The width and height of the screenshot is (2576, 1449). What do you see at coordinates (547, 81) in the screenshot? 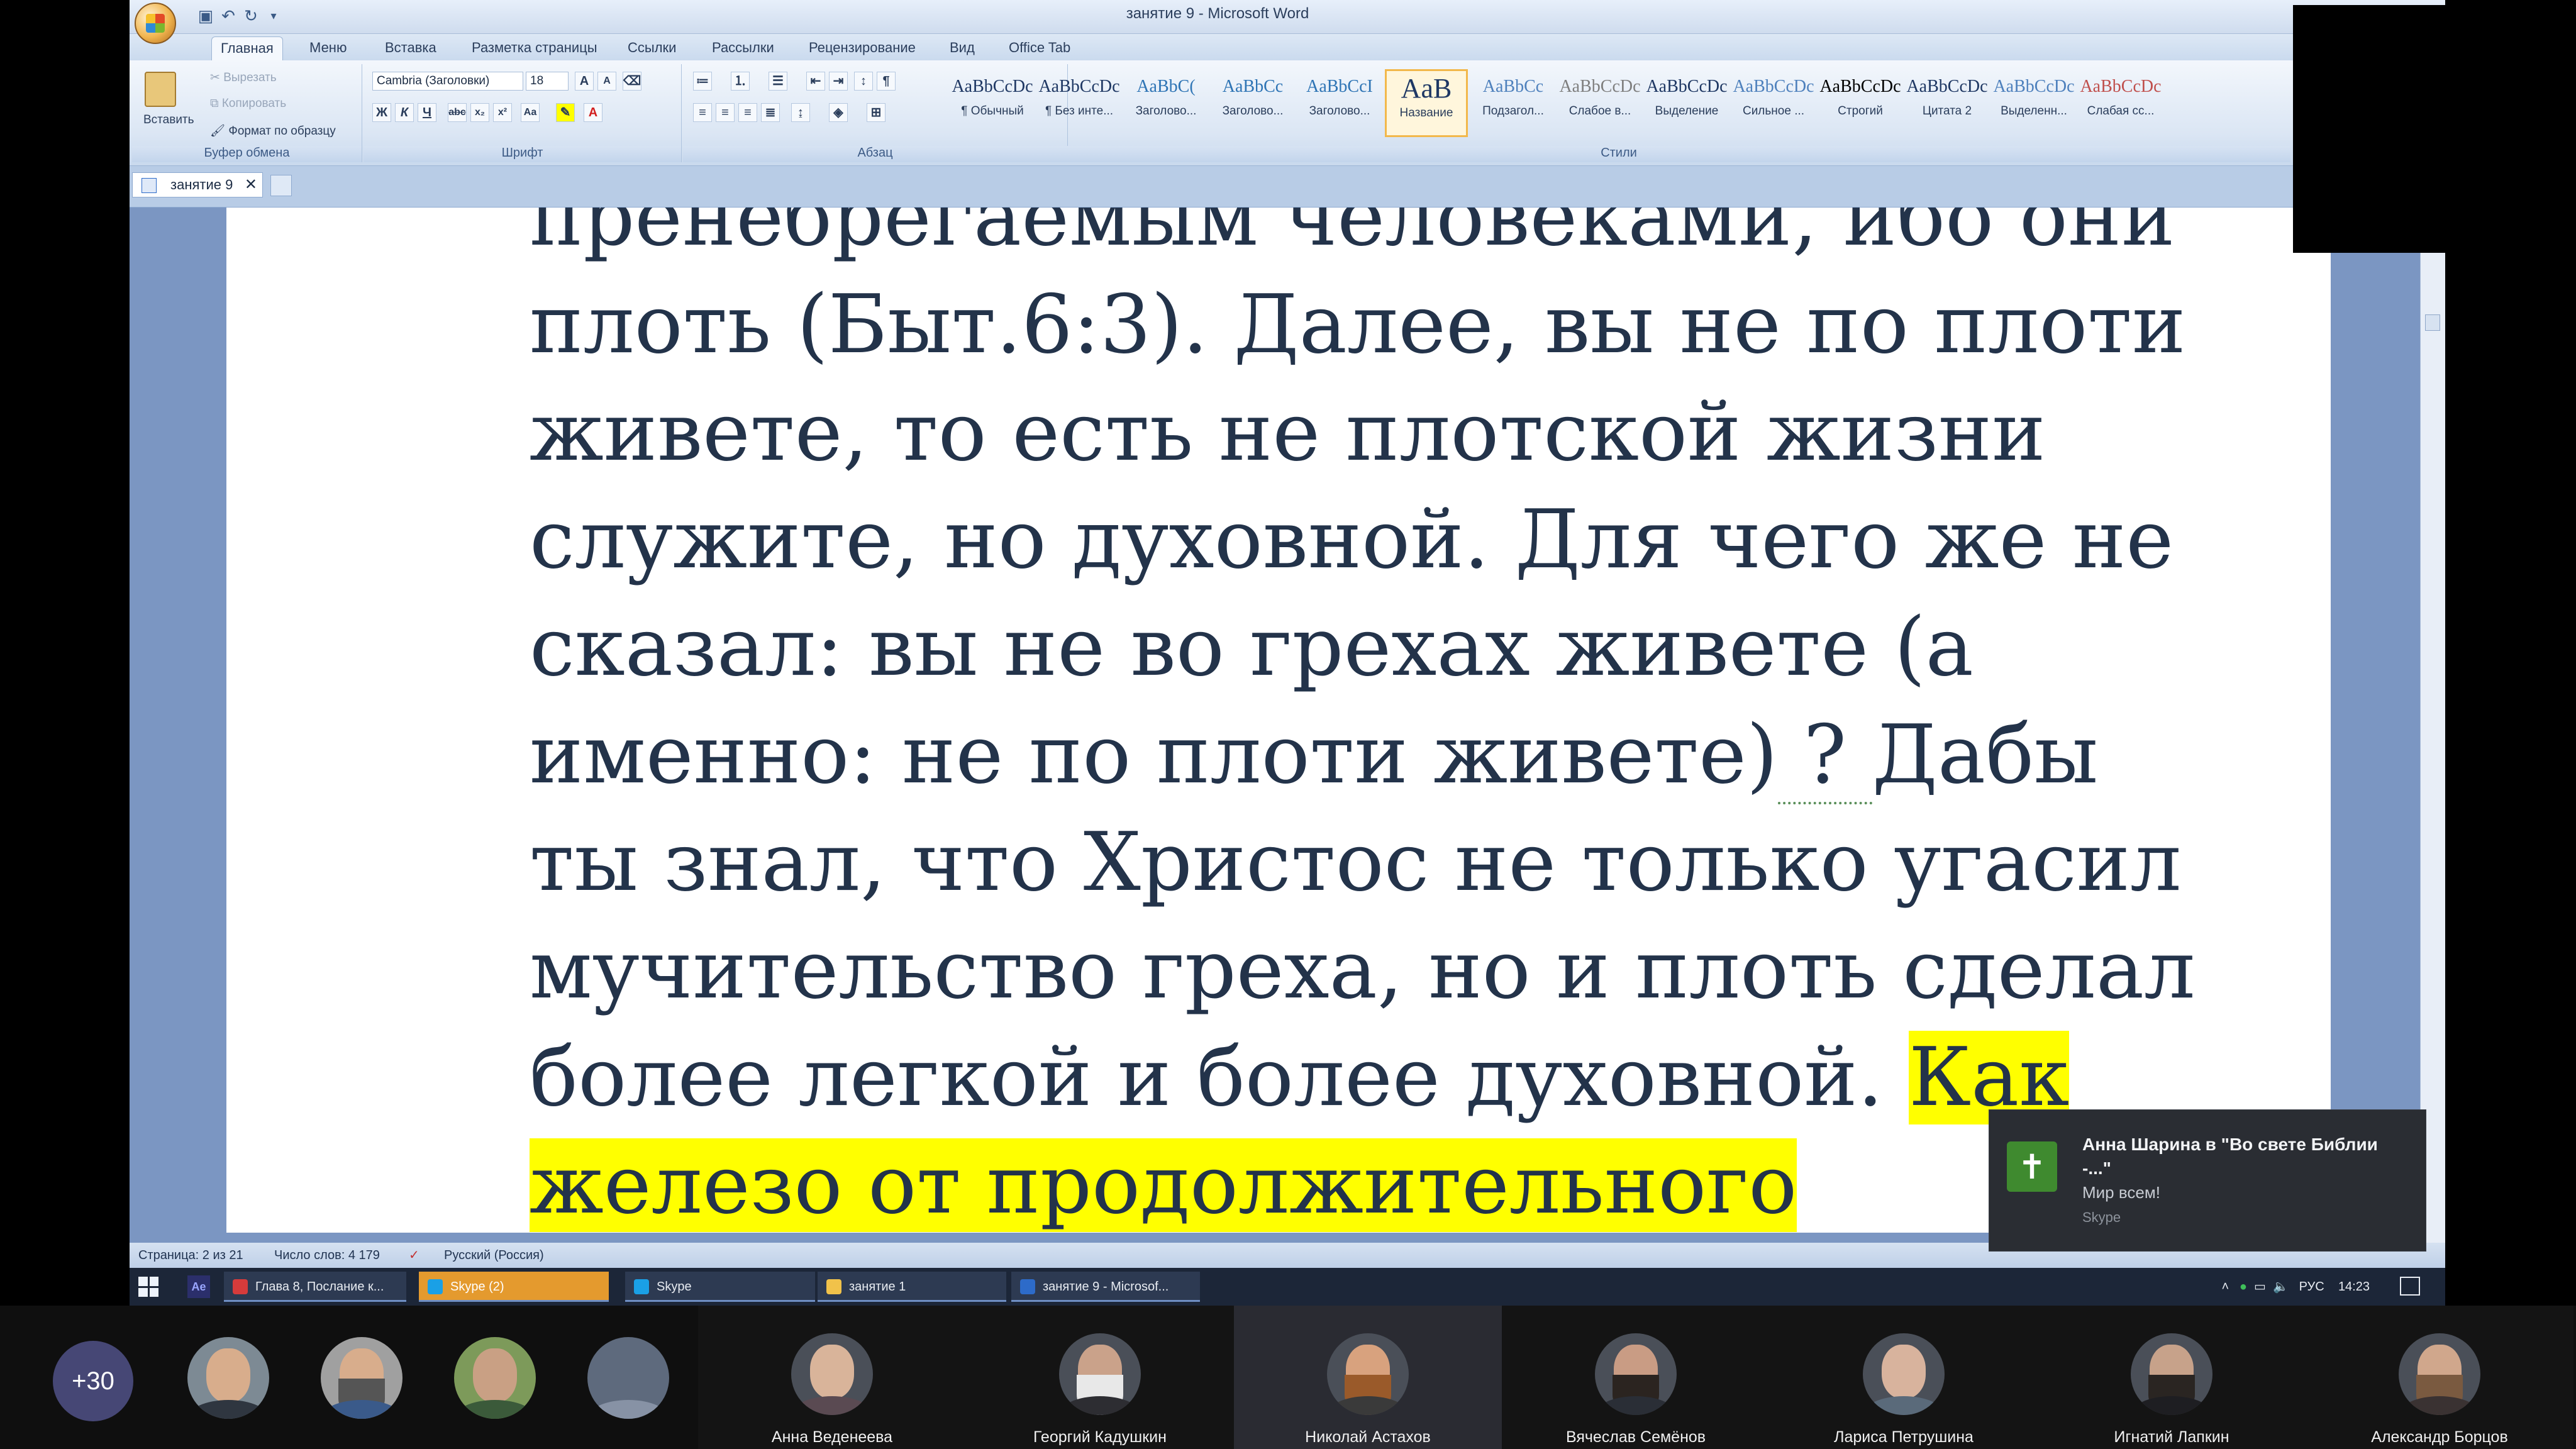
I see `font-size-combo: 18` at bounding box center [547, 81].